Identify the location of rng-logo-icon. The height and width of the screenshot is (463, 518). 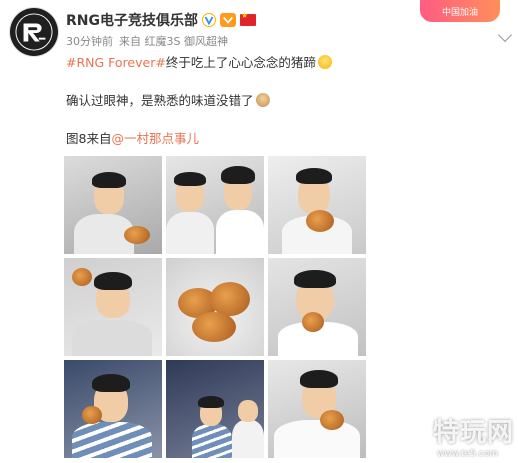
(34, 32).